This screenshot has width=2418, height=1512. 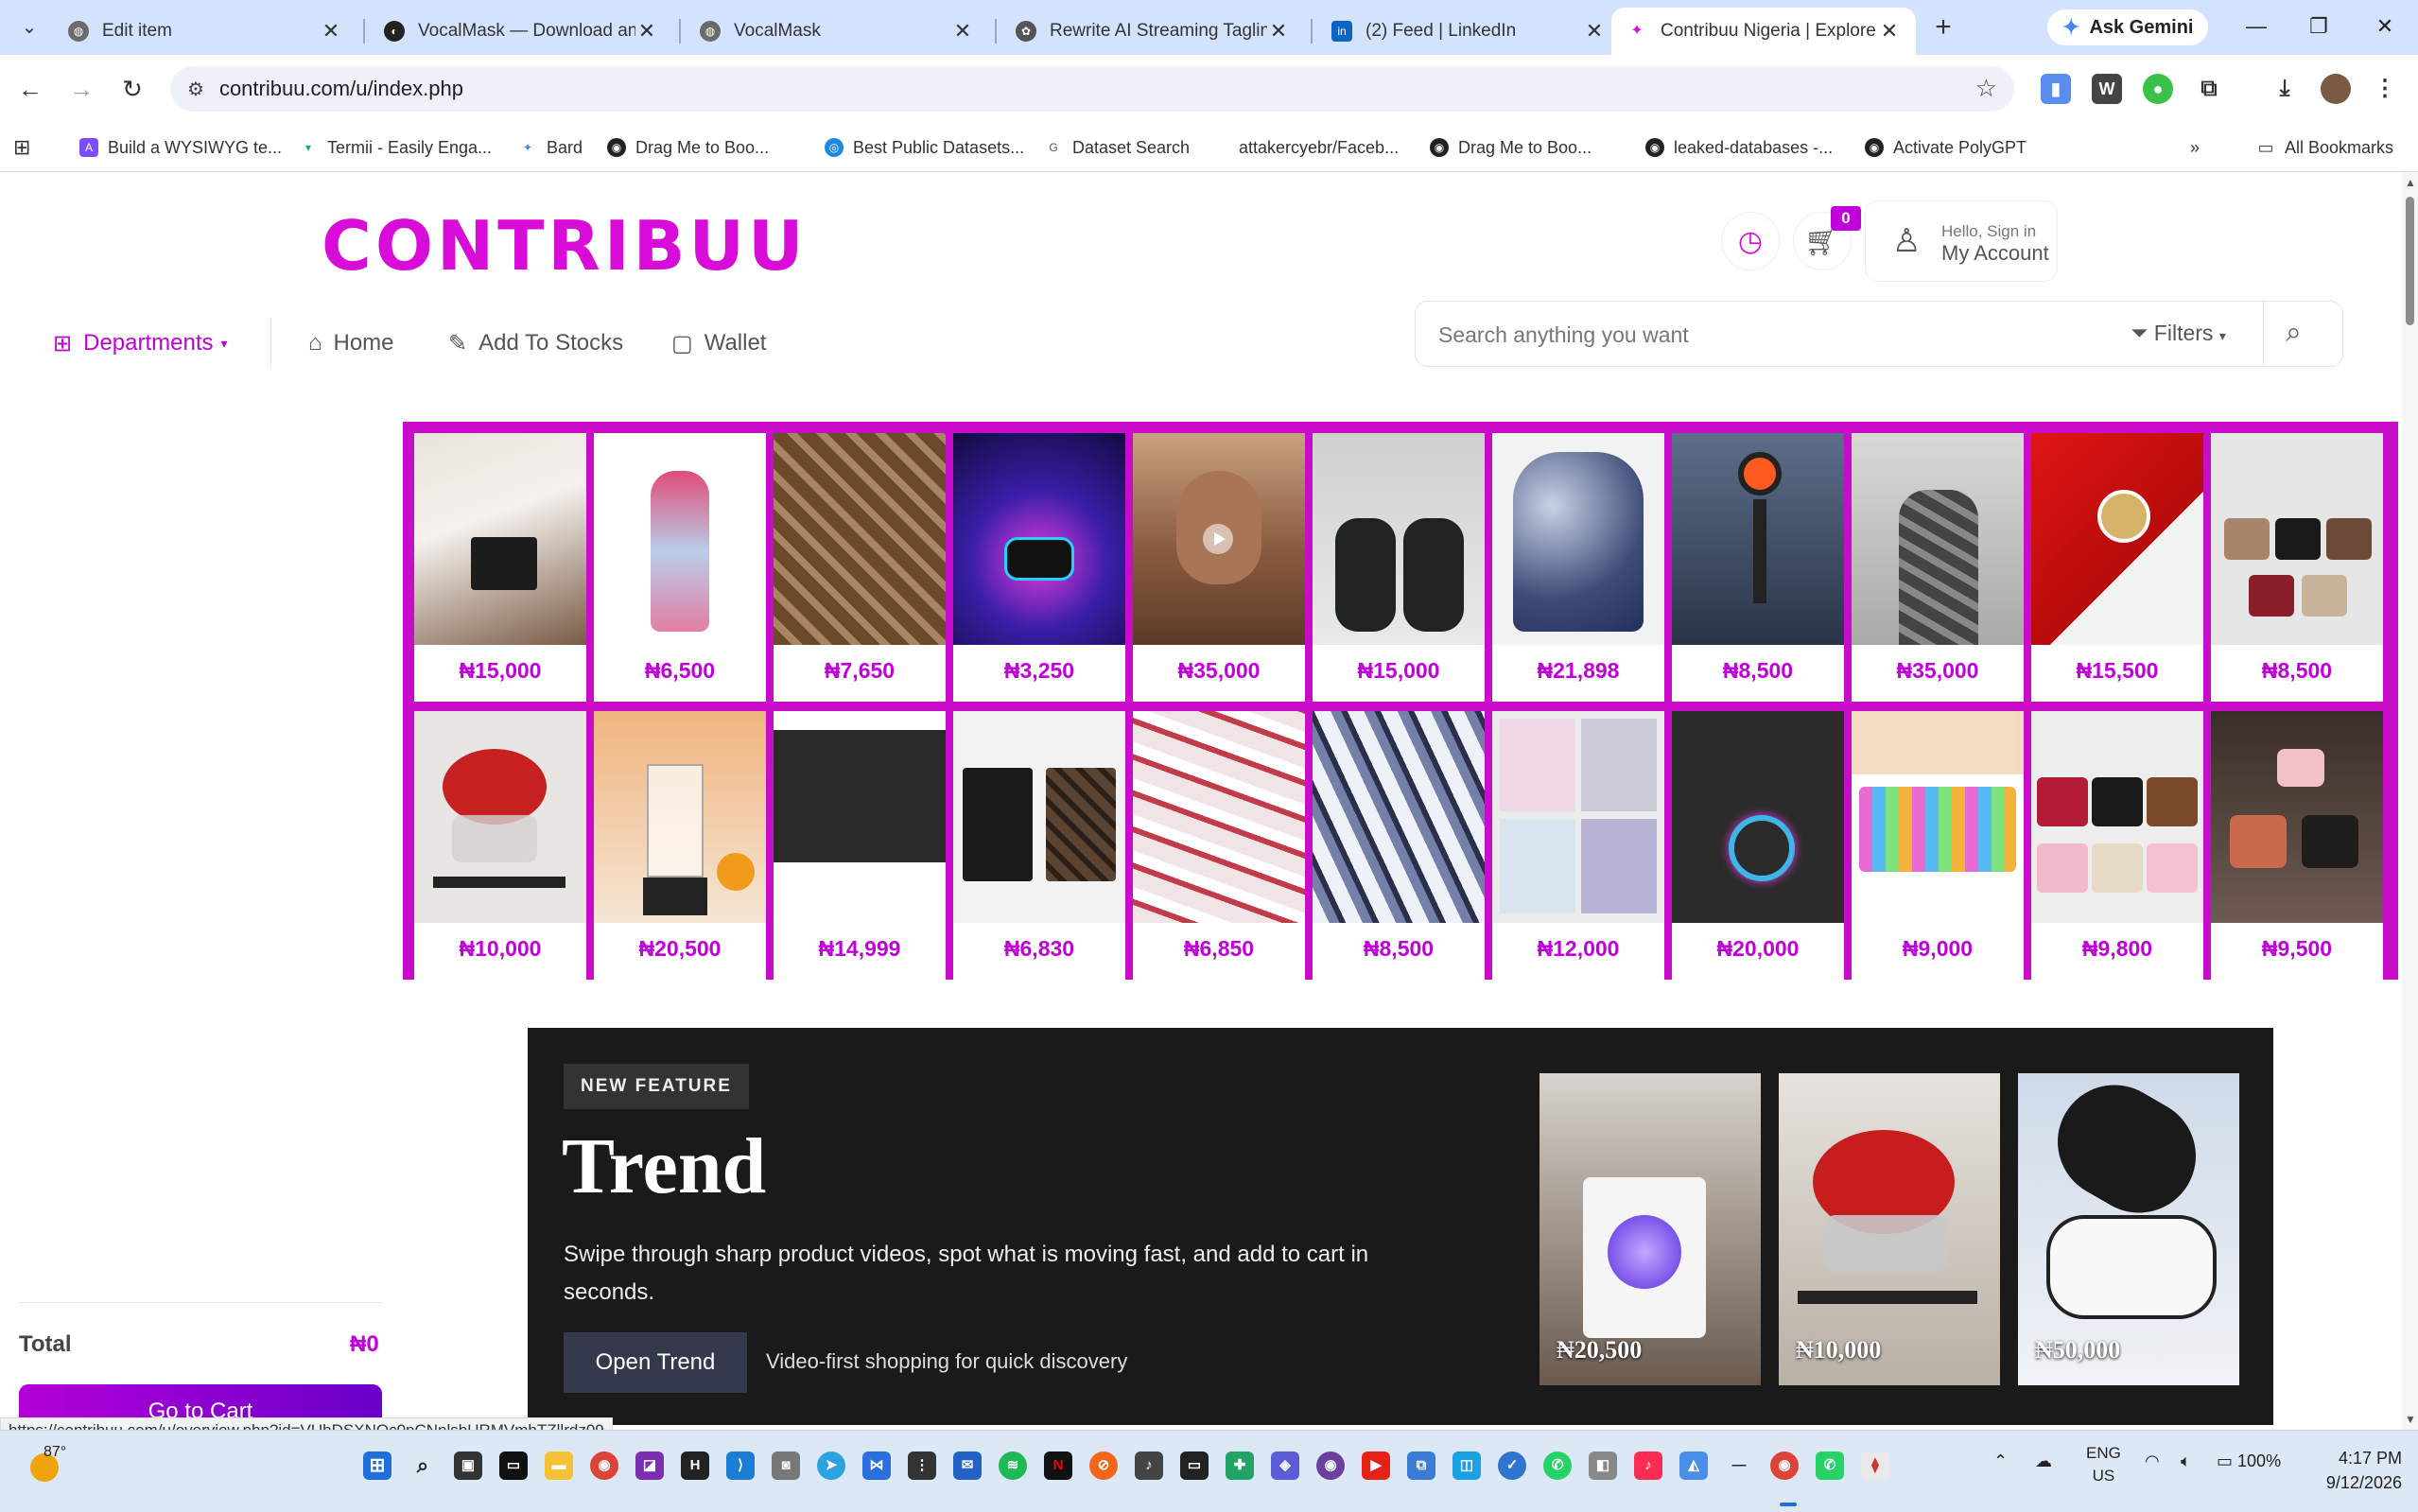 What do you see at coordinates (1563, 335) in the screenshot?
I see `search-input: Search anything you want` at bounding box center [1563, 335].